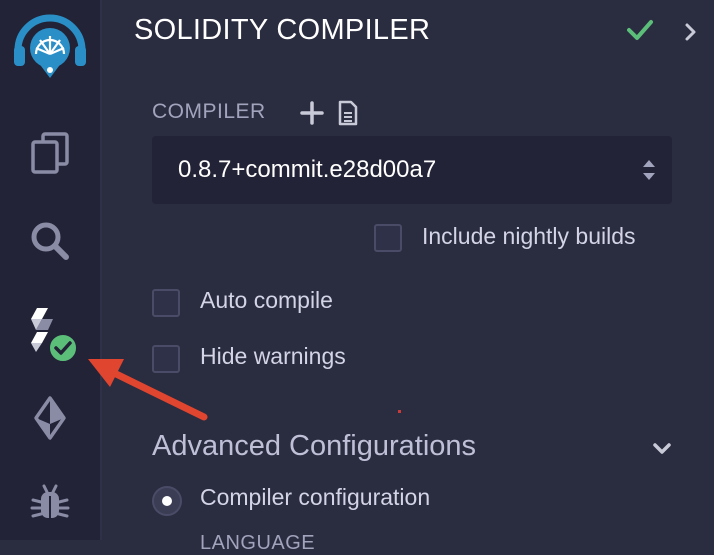 This screenshot has height=555, width=714. Describe the element at coordinates (50, 48) in the screenshot. I see `remix-logo-icon` at that location.